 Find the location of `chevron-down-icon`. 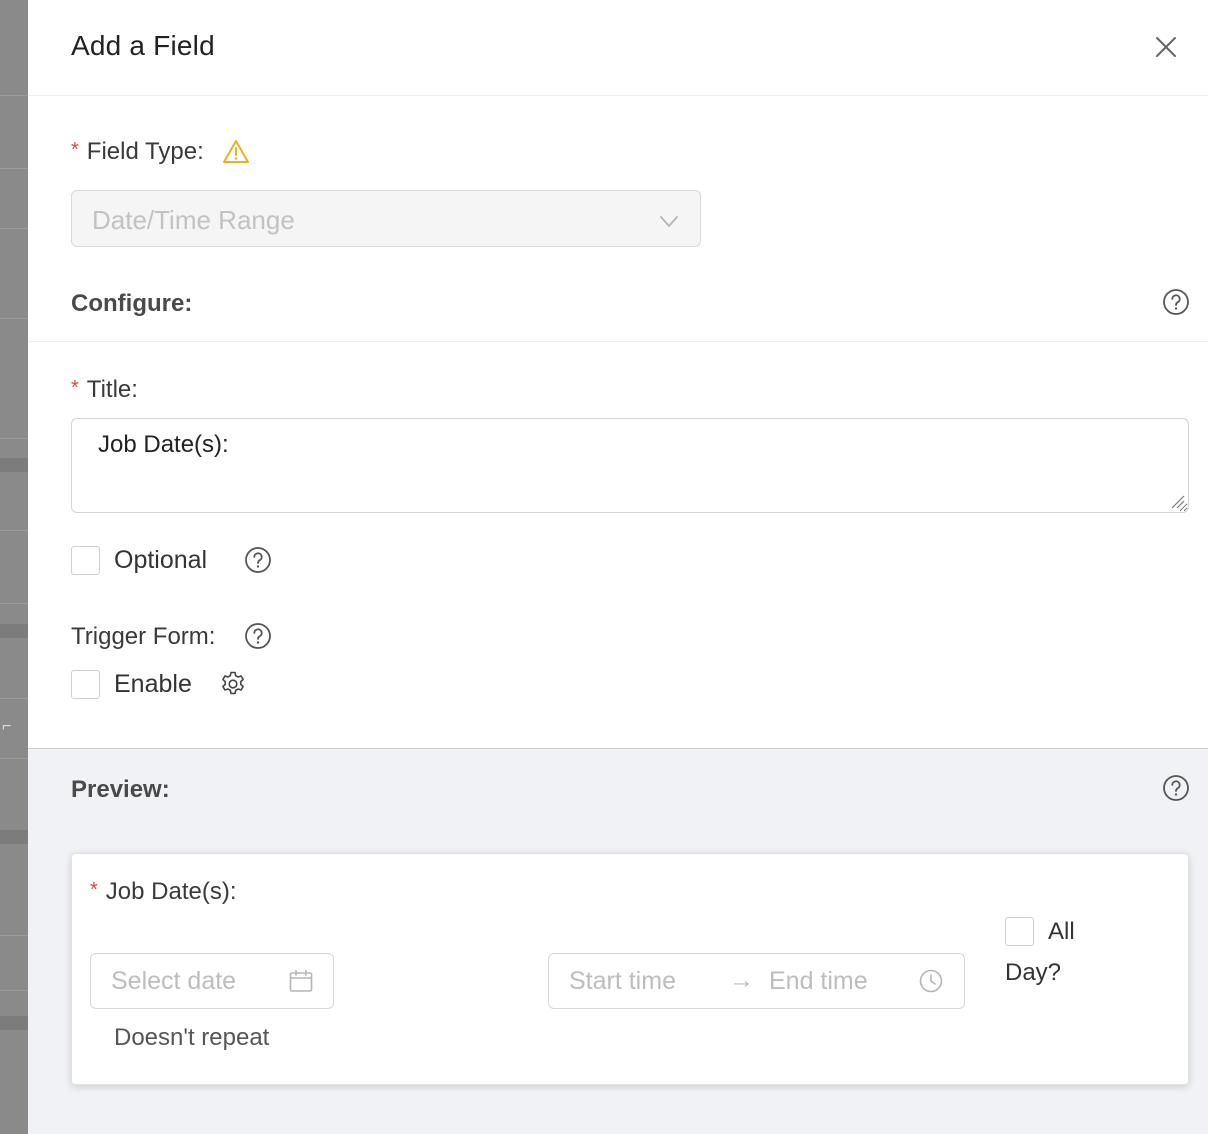

chevron-down-icon is located at coordinates (669, 221).